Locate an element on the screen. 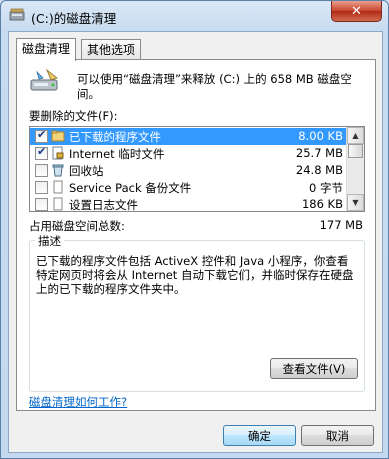  item-name: 回收站 is located at coordinates (86, 171).